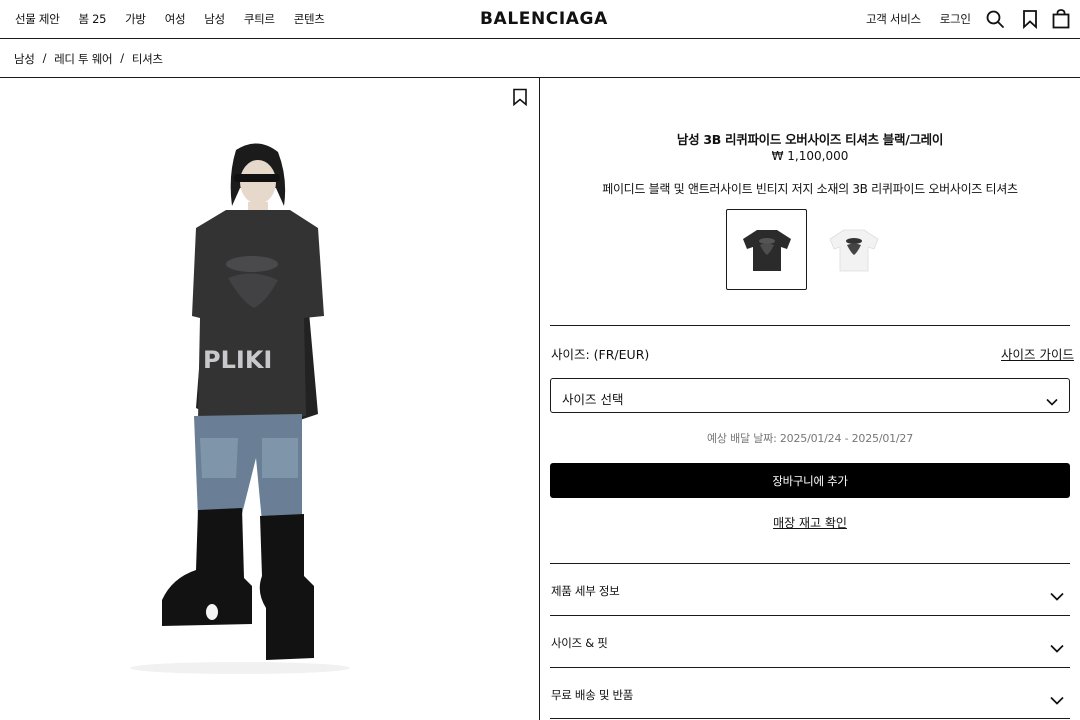  What do you see at coordinates (592, 695) in the screenshot?
I see `accordion-shipping-returns: 무료 배송 및 반품` at bounding box center [592, 695].